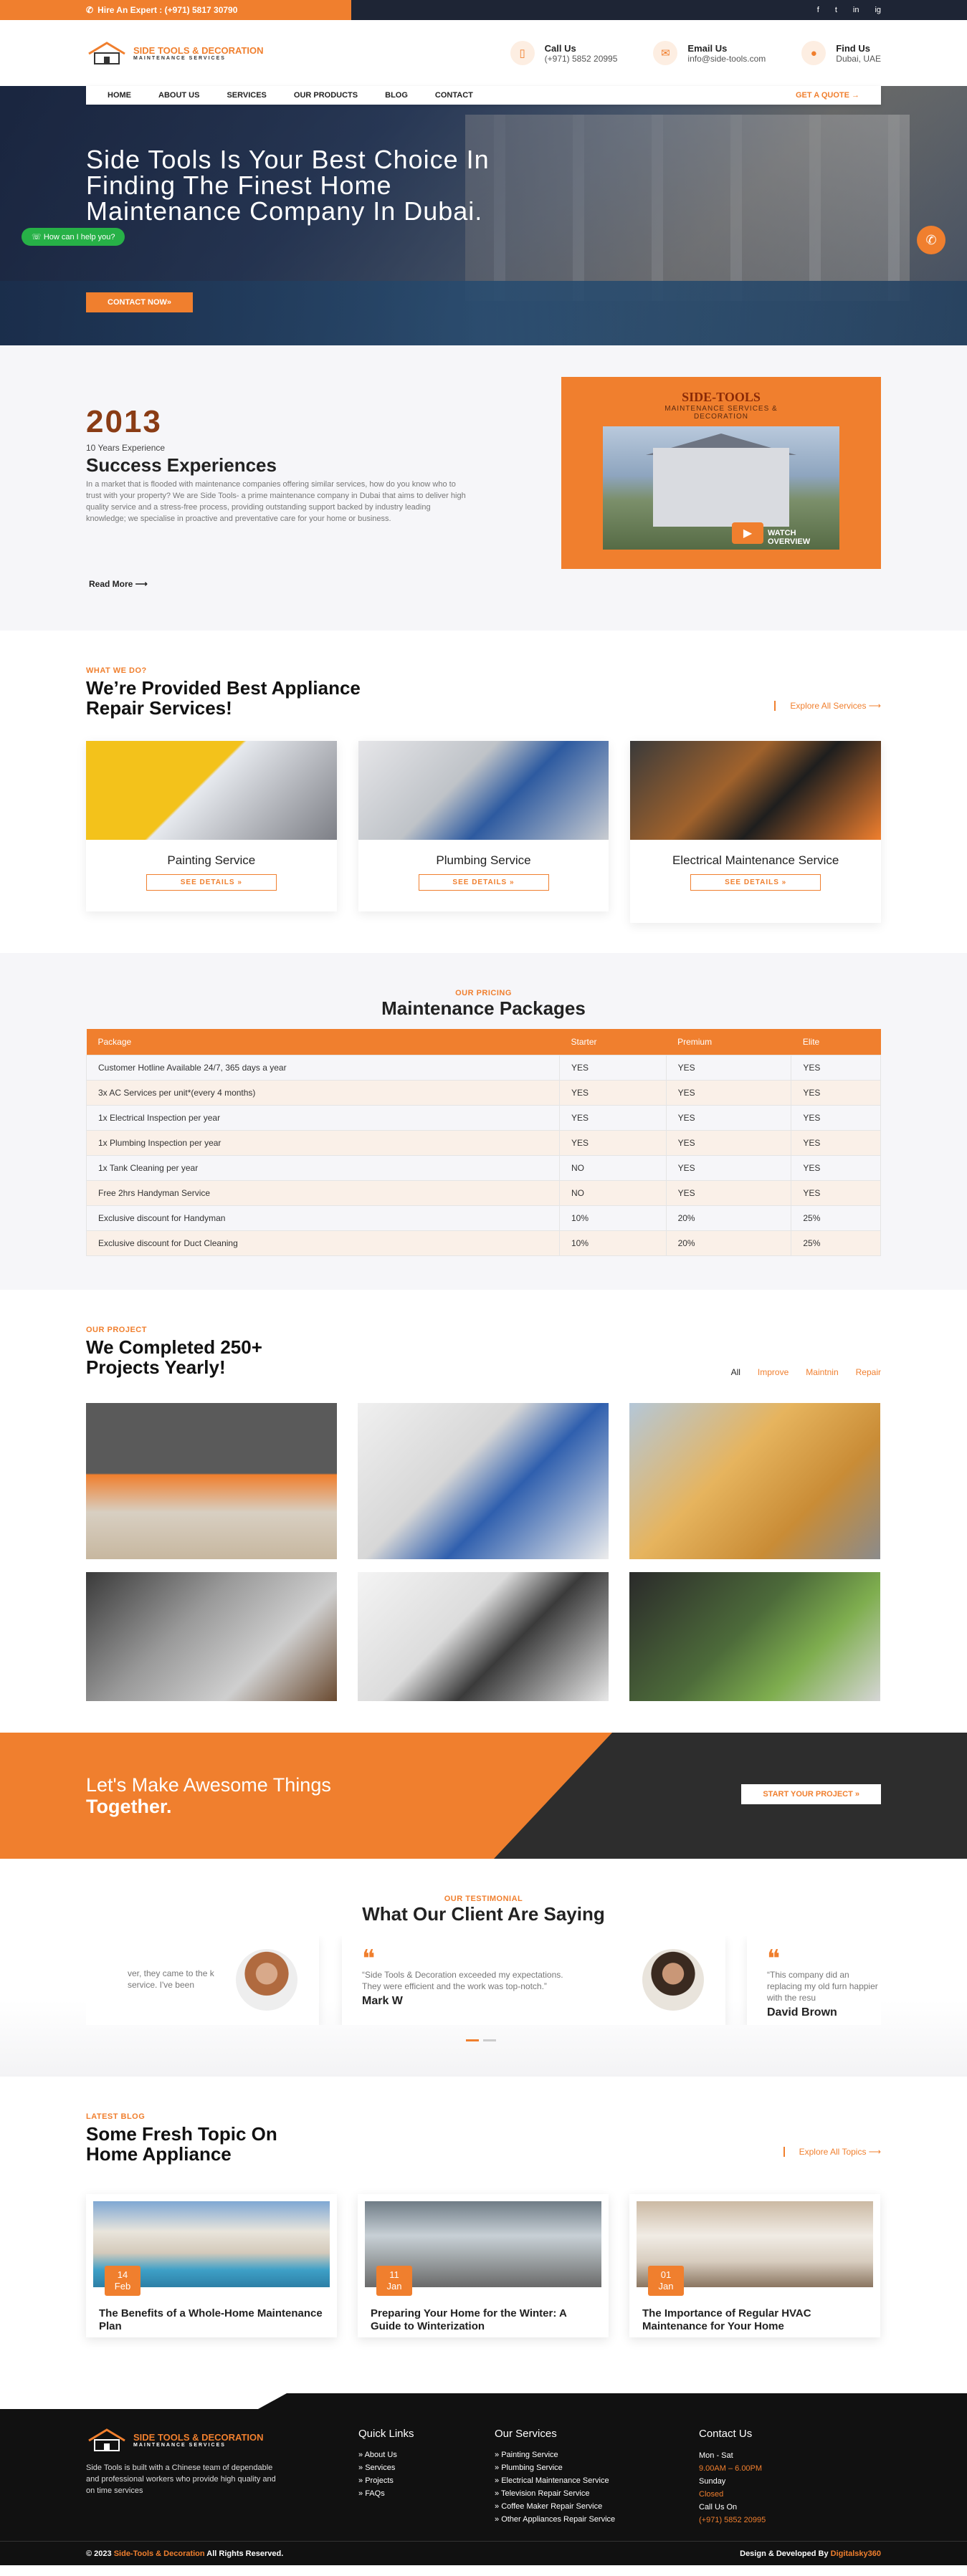  I want to click on nav-products: OUR PRODUCTS, so click(326, 95).